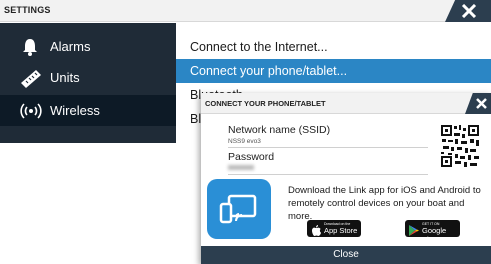 Image resolution: width=491 pixels, height=264 pixels. I want to click on password-label: Password, so click(251, 157).